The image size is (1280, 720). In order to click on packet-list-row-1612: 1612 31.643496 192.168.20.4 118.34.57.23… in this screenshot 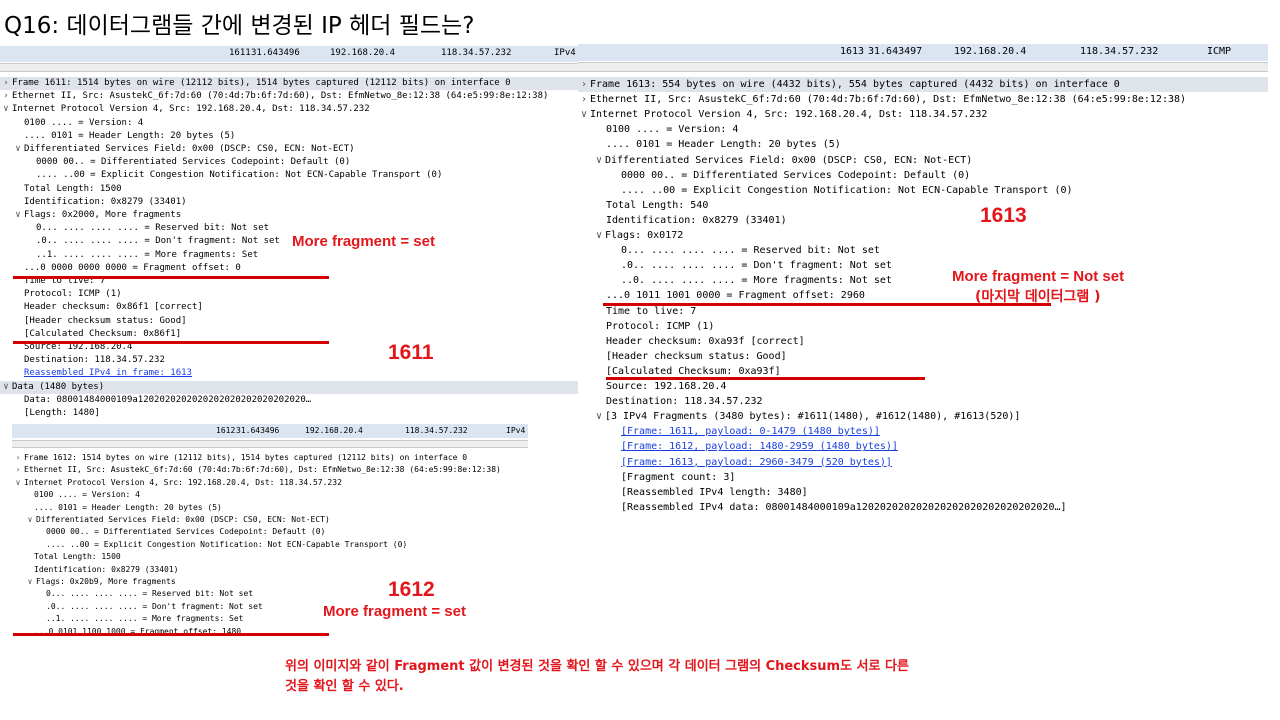, I will do `click(270, 431)`.